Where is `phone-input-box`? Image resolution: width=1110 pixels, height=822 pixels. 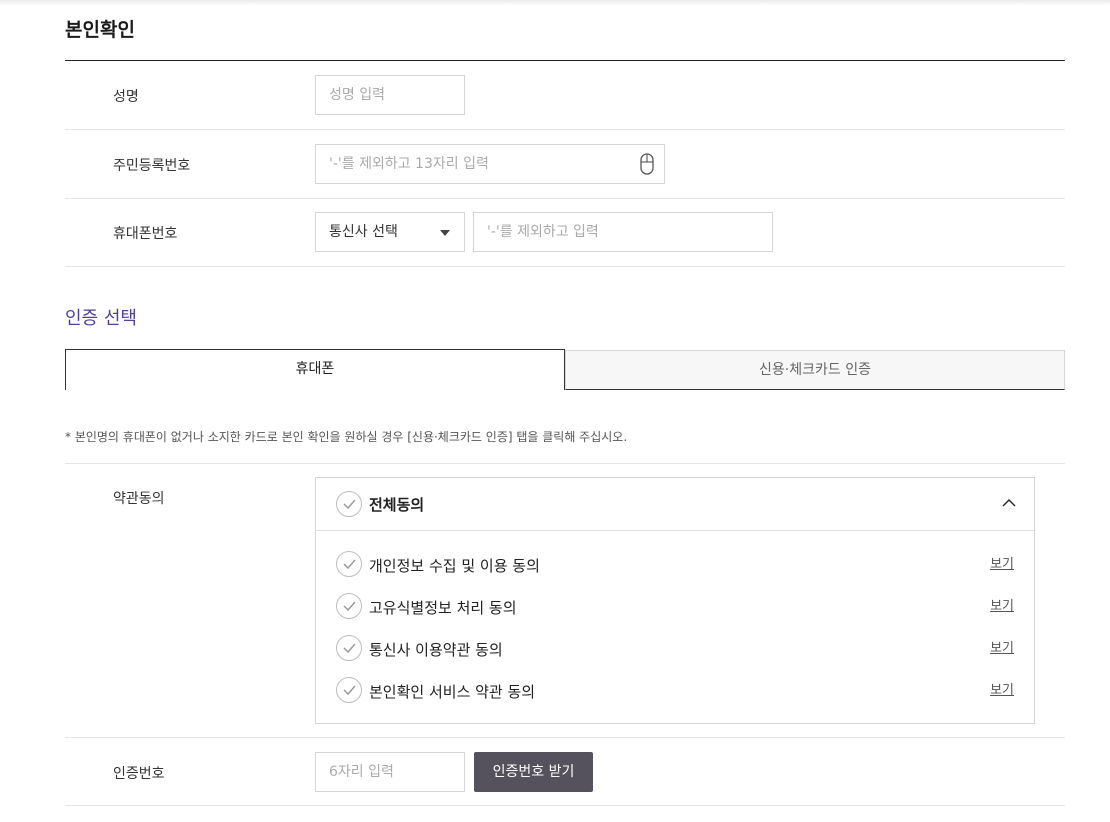
phone-input-box is located at coordinates (623, 232).